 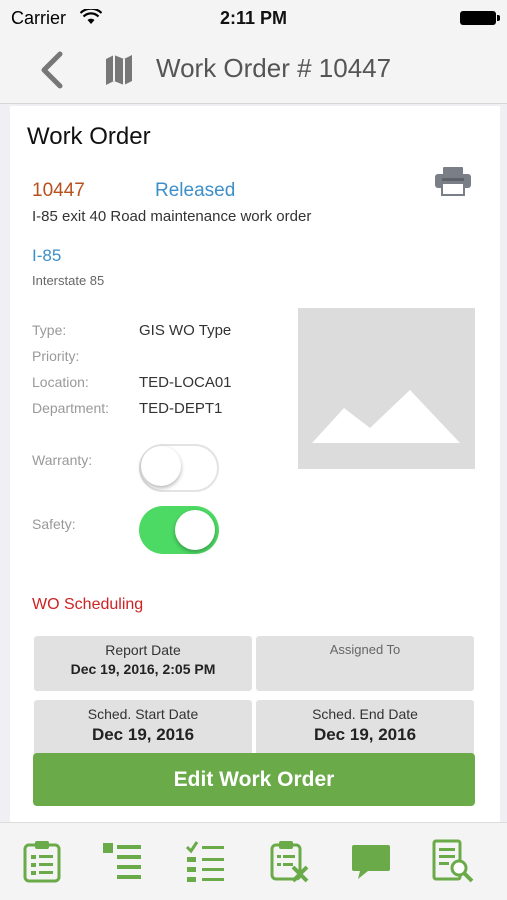 What do you see at coordinates (254, 779) in the screenshot?
I see `edit-work-order-button: Edit Work Order` at bounding box center [254, 779].